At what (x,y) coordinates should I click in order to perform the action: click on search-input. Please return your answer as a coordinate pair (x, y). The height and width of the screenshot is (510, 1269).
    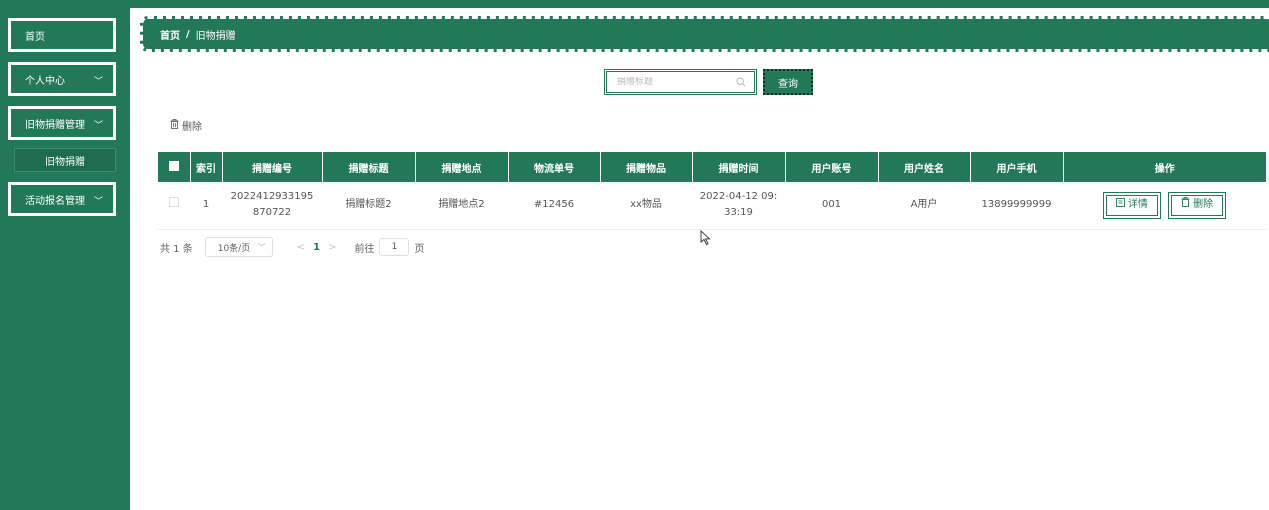
    Looking at the image, I should click on (674, 82).